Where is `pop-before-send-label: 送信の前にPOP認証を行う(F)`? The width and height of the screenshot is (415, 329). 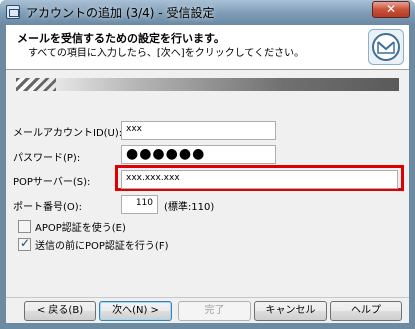 pop-before-send-label: 送信の前にPOP認証を行う(F) is located at coordinates (102, 246).